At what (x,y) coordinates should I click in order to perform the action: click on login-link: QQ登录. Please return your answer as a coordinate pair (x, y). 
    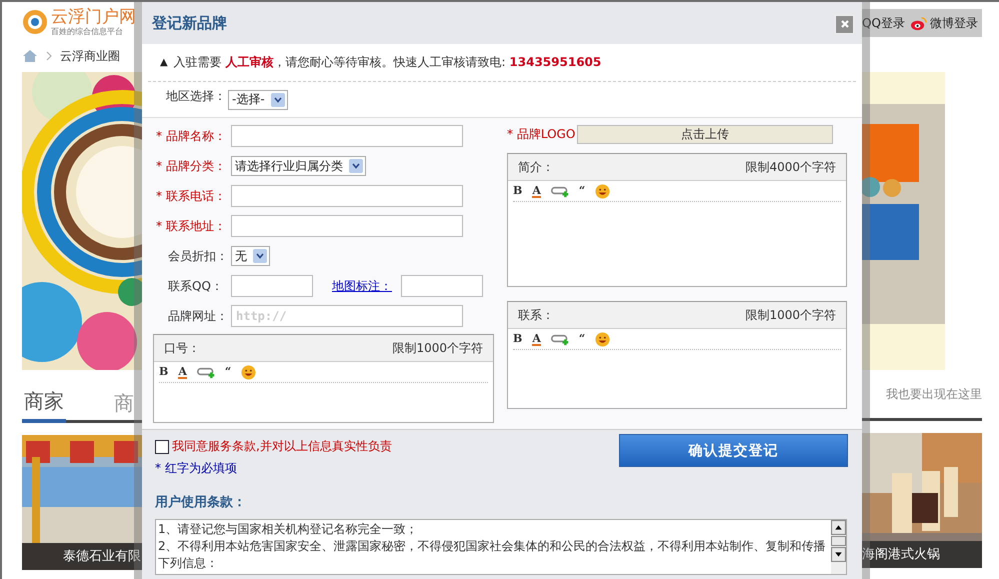
    Looking at the image, I should click on (883, 23).